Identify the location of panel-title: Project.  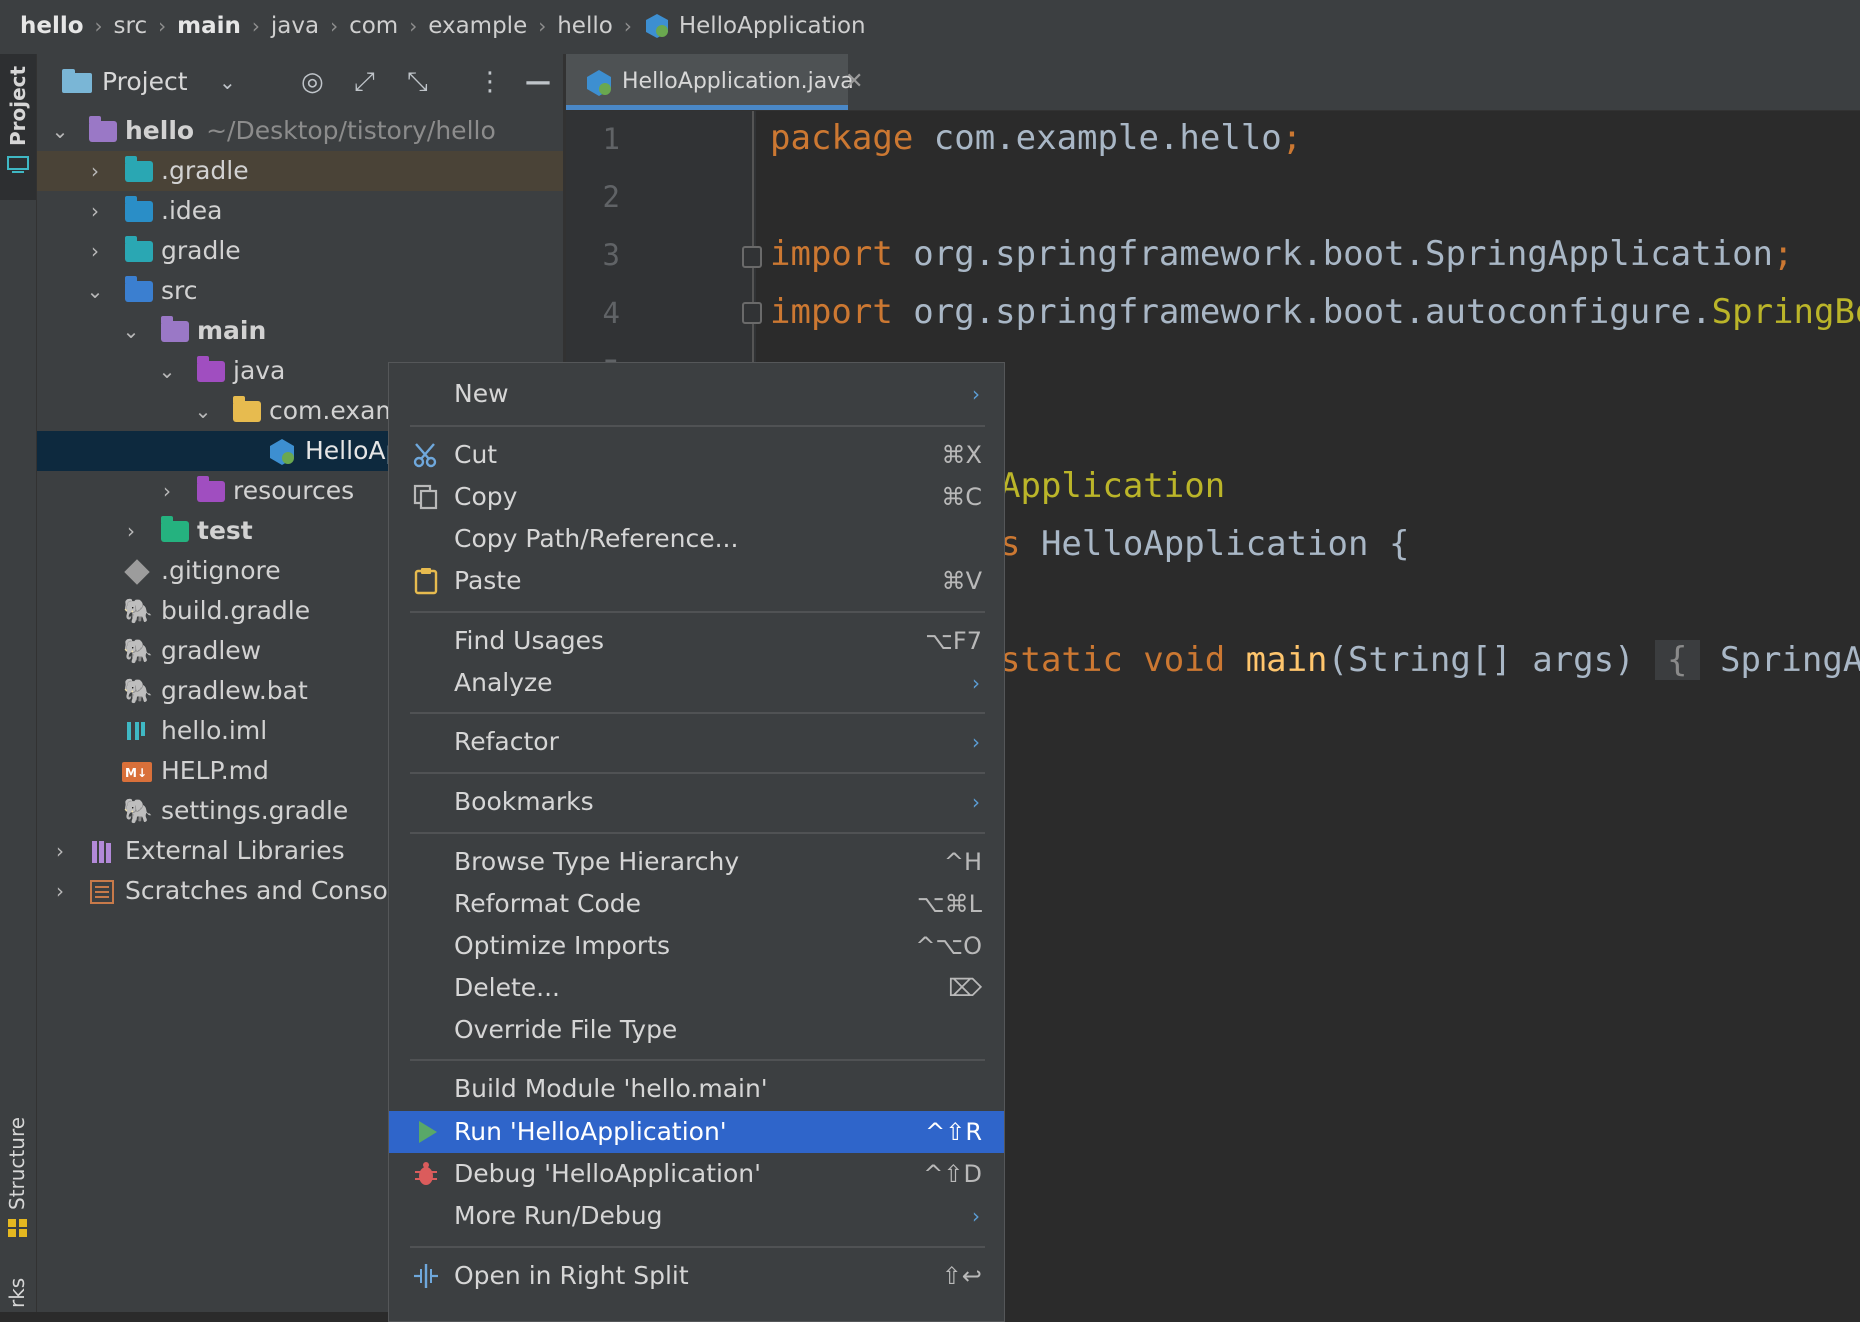
(145, 82).